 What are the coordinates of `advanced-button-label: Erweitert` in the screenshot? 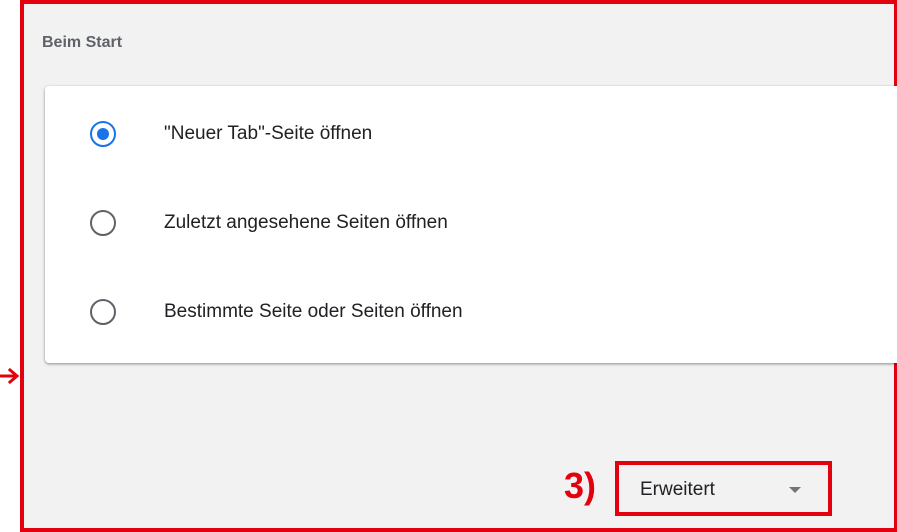 It's located at (677, 489).